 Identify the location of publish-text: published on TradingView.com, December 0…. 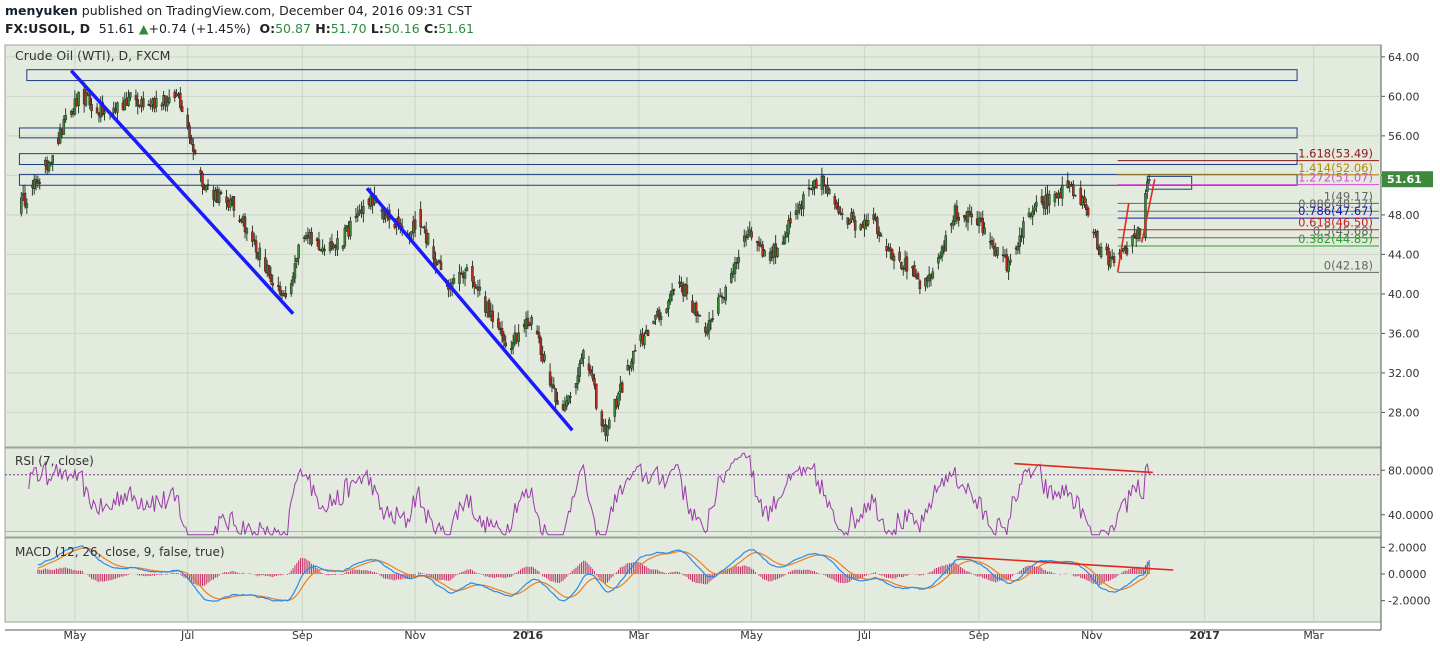
(276, 10).